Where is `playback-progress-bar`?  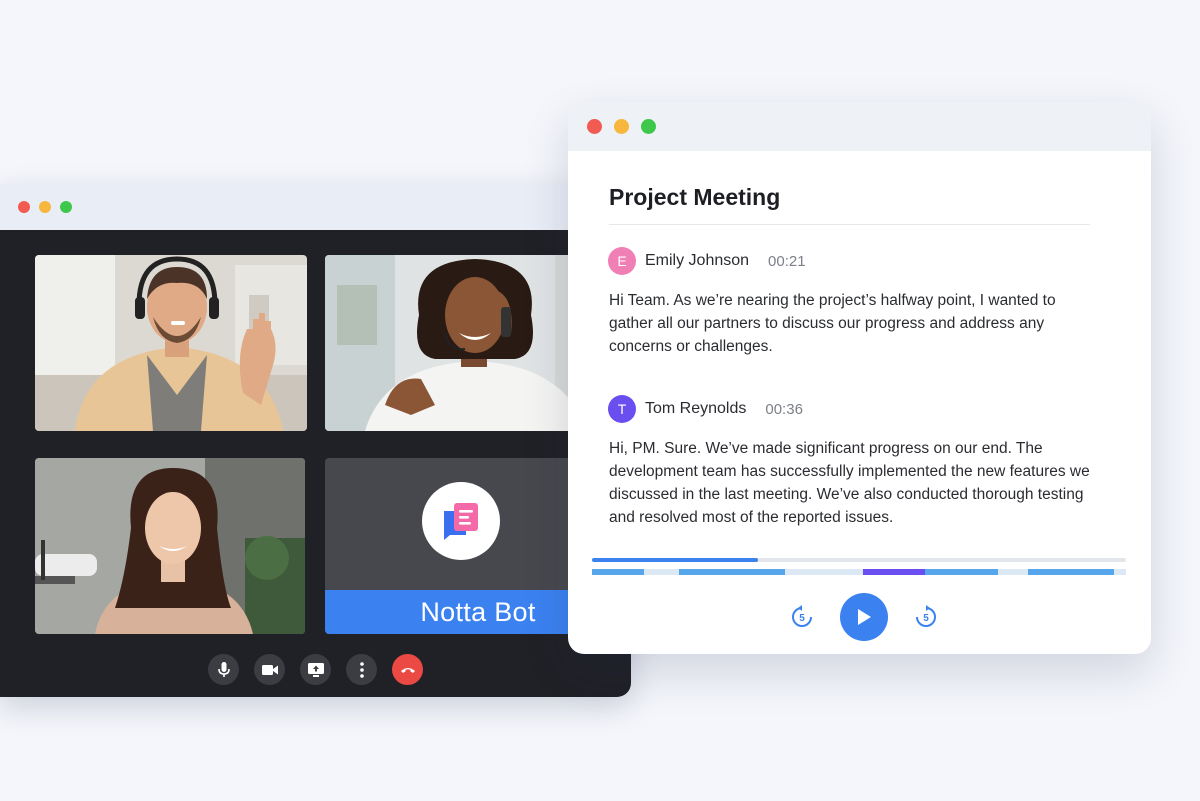 playback-progress-bar is located at coordinates (859, 560).